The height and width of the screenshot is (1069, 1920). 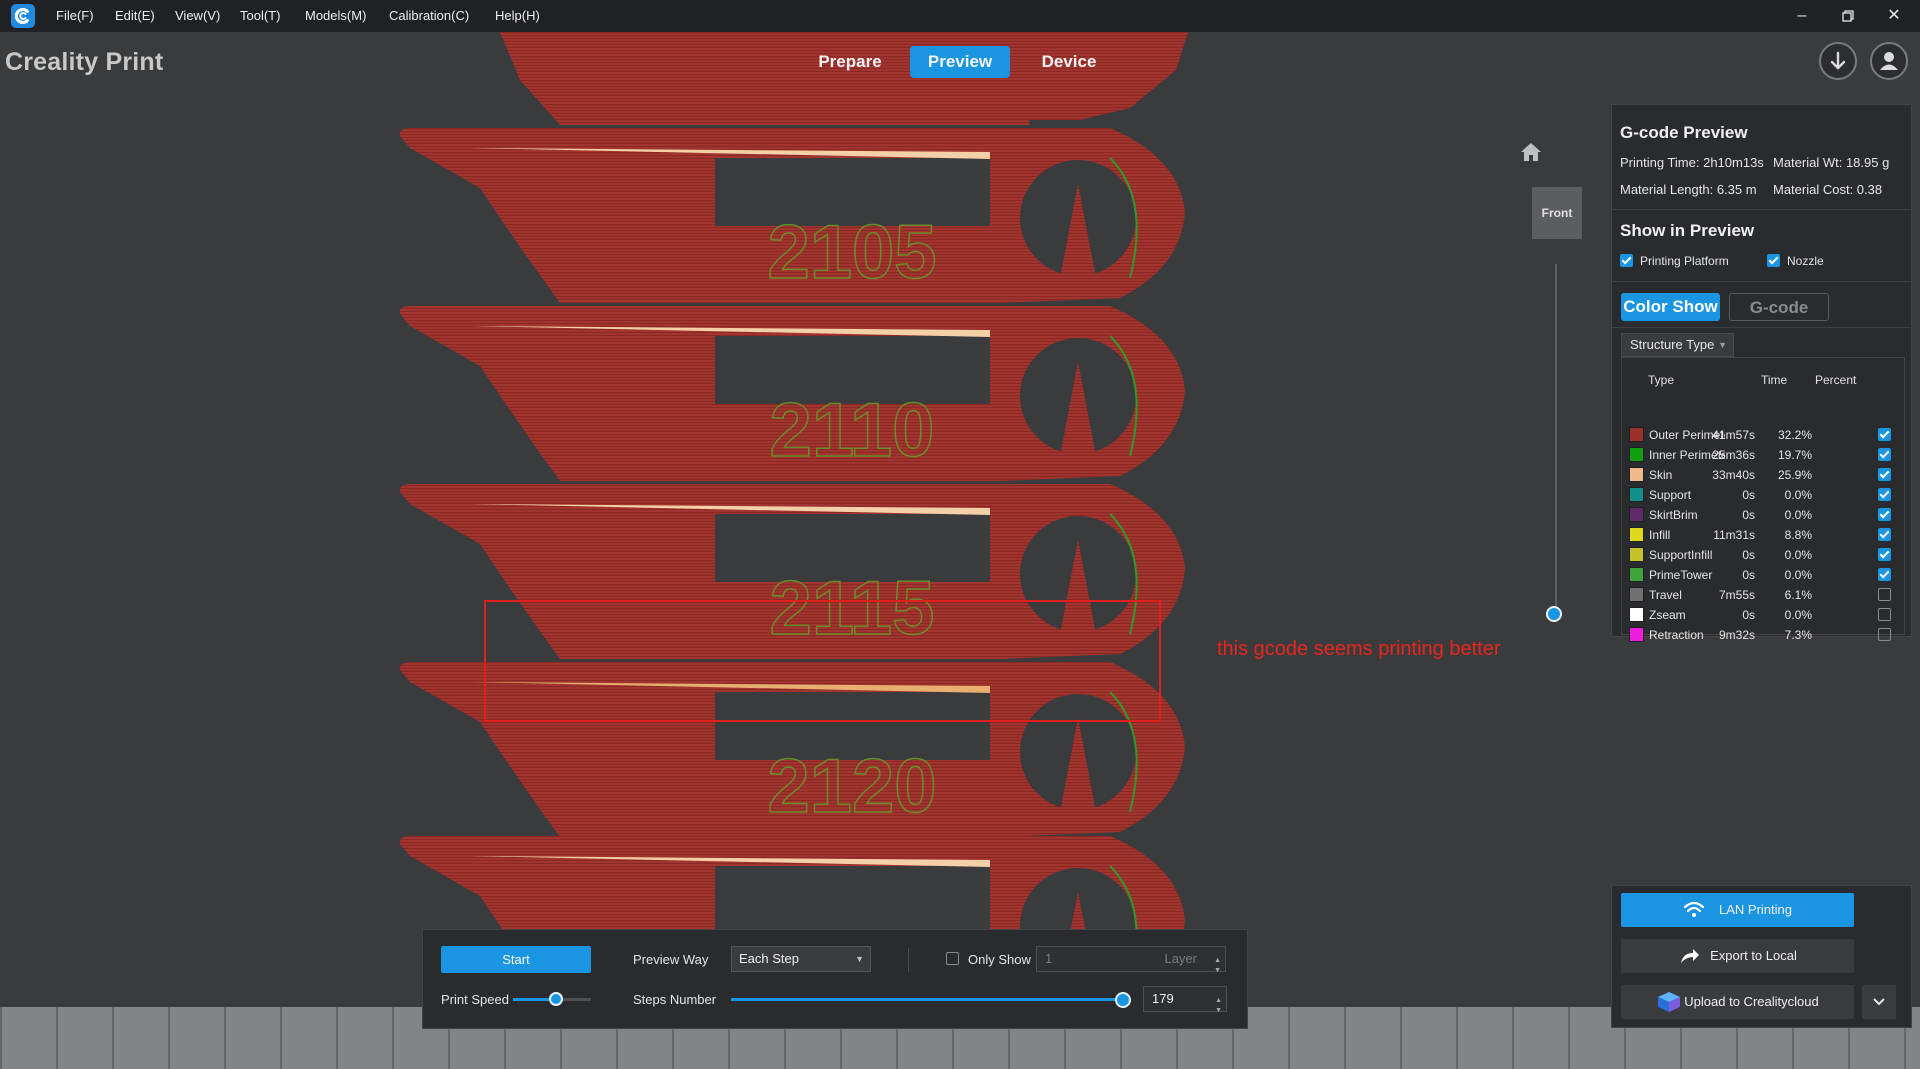 I want to click on legend-row: Inner Perimeter 25m36s 19.7%, so click(x=1761, y=455).